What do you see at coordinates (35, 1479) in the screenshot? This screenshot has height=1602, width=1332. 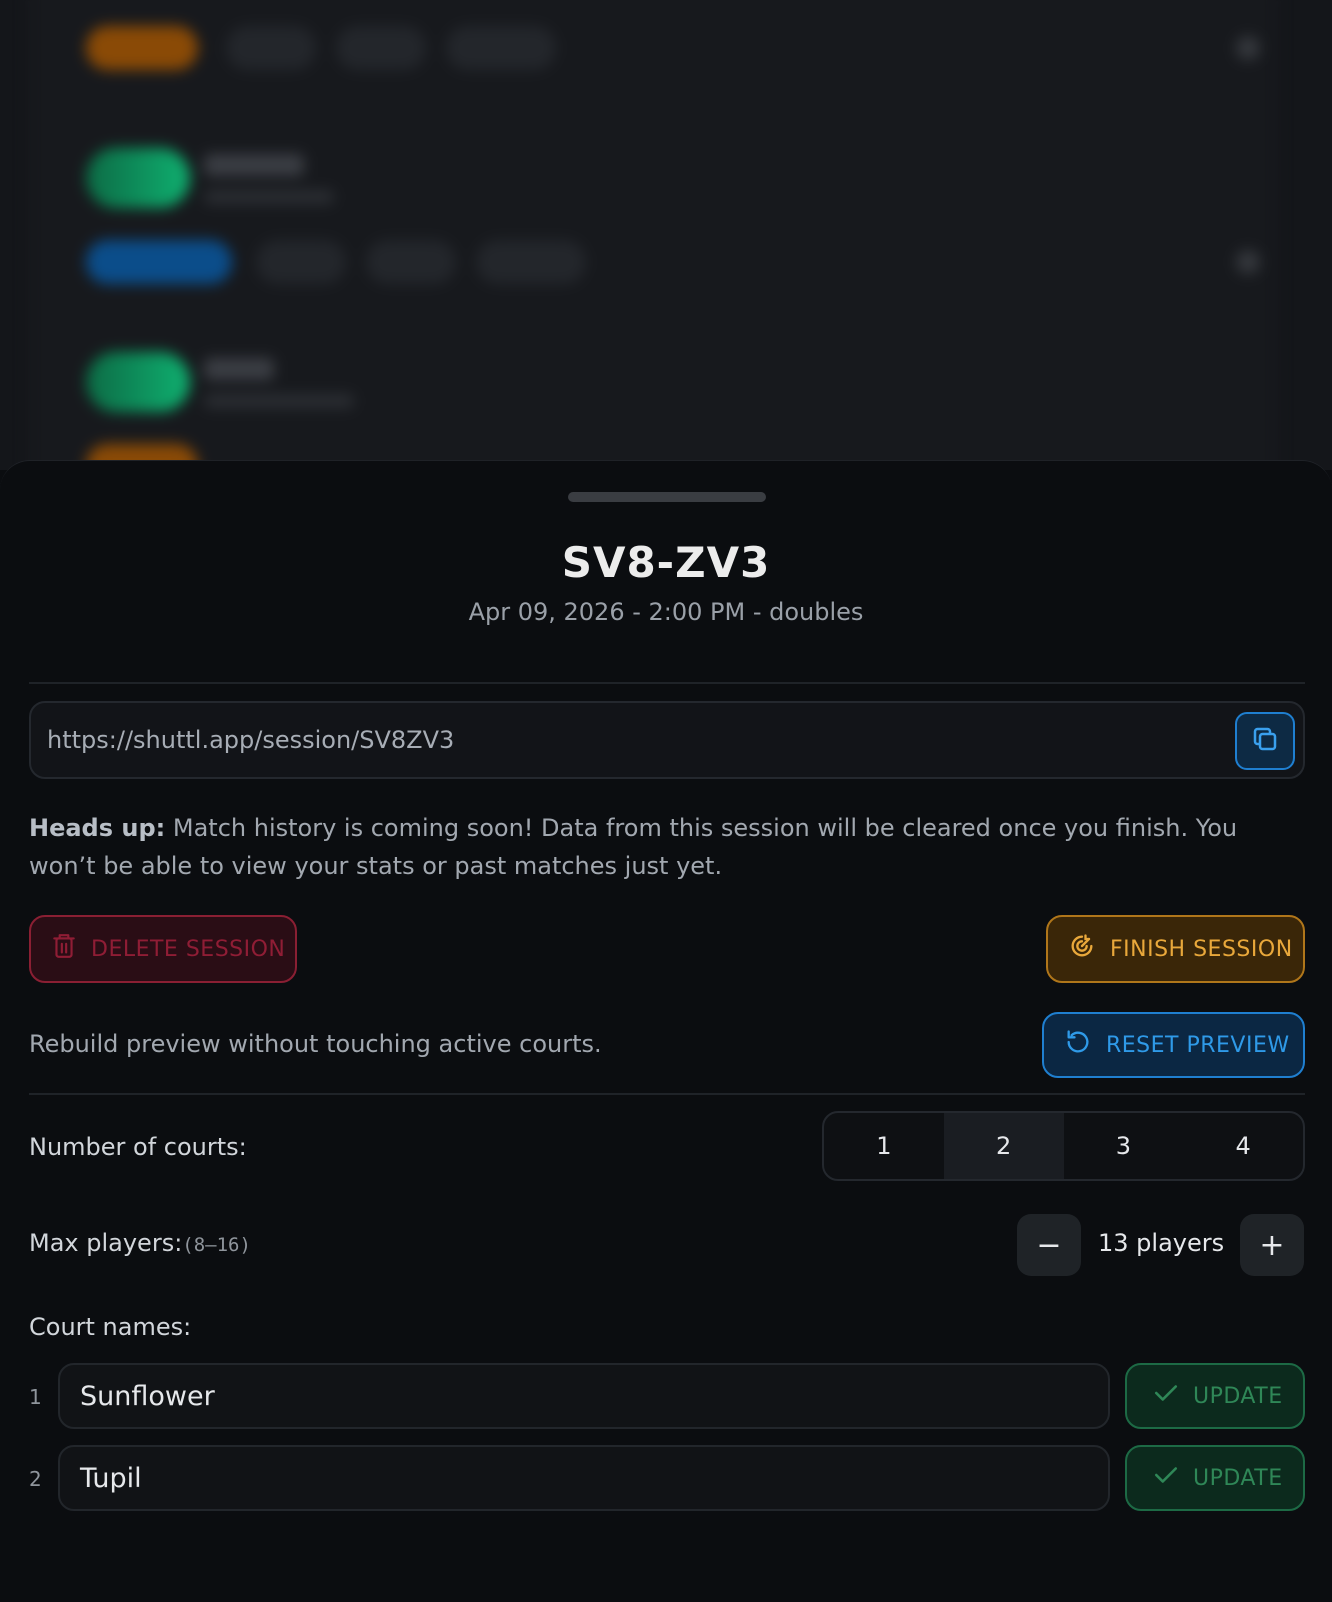 I see `court-name-number: 2` at bounding box center [35, 1479].